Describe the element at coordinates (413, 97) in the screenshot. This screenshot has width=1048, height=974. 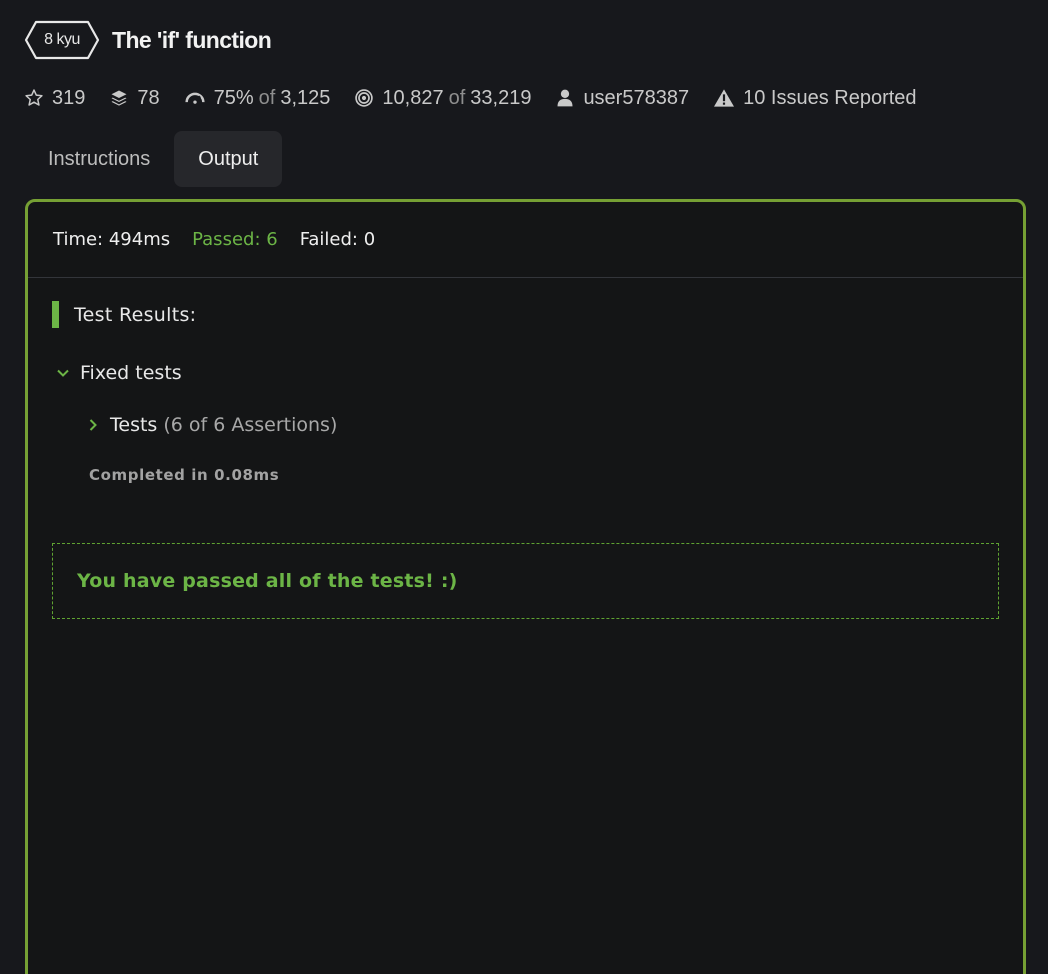
I see `completed-count: 10,827` at that location.